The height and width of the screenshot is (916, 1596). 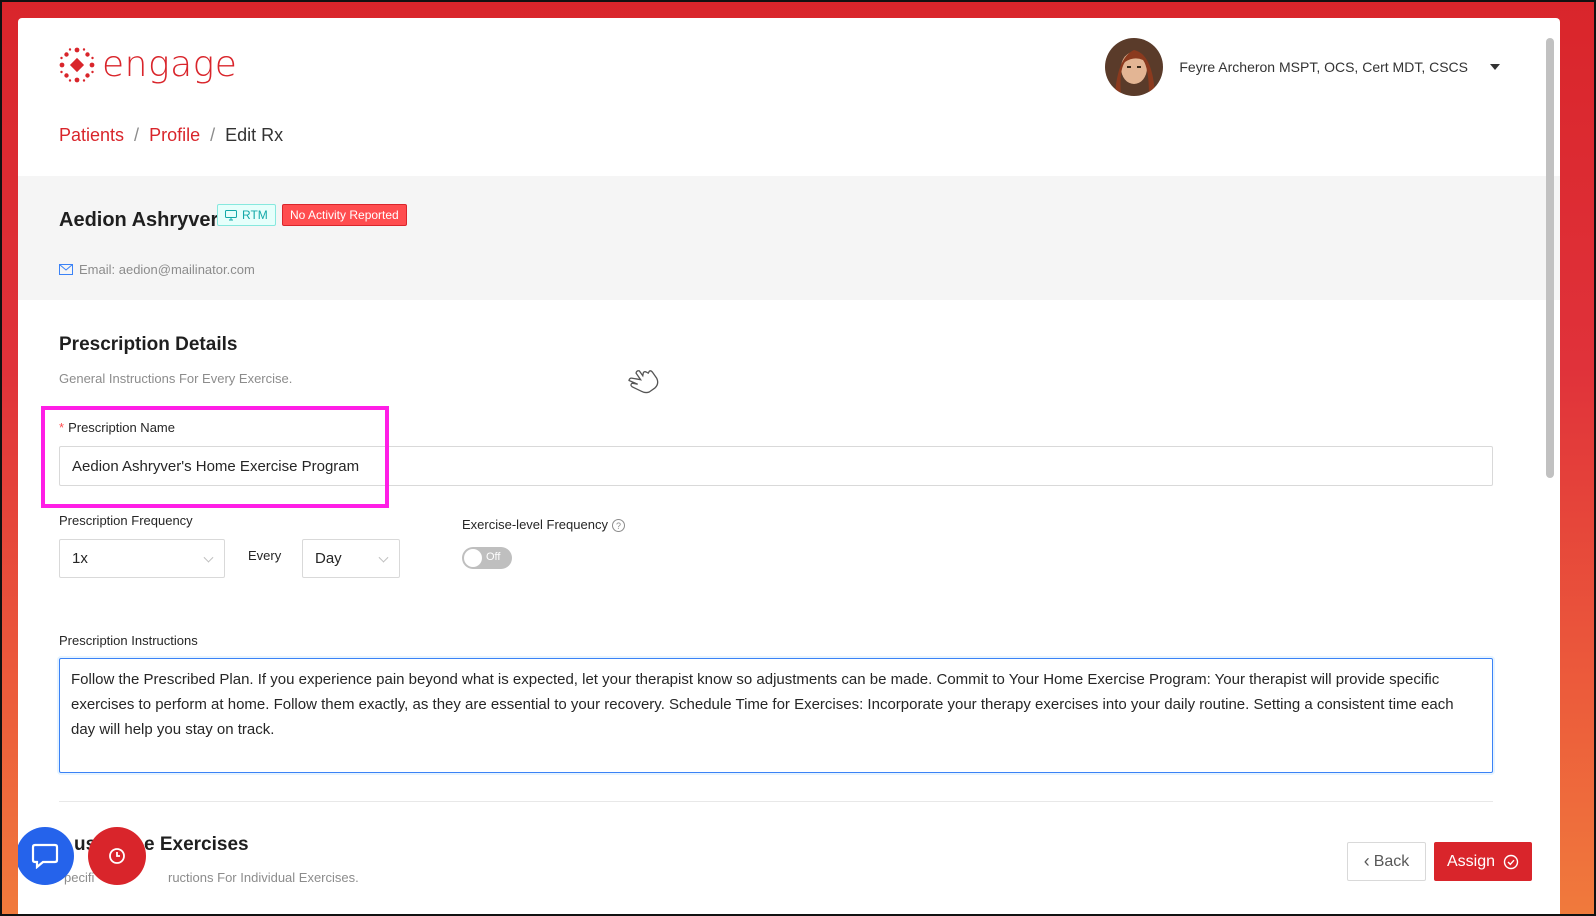 What do you see at coordinates (80, 558) in the screenshot?
I see `frequency-select-value: 1x` at bounding box center [80, 558].